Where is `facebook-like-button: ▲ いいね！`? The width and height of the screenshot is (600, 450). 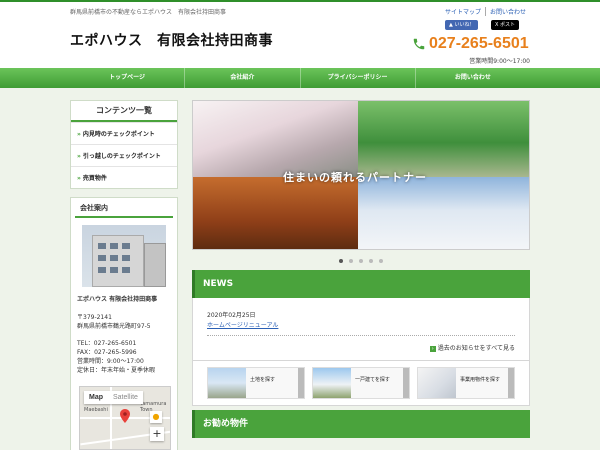 facebook-like-button: ▲ いいね！ is located at coordinates (462, 25).